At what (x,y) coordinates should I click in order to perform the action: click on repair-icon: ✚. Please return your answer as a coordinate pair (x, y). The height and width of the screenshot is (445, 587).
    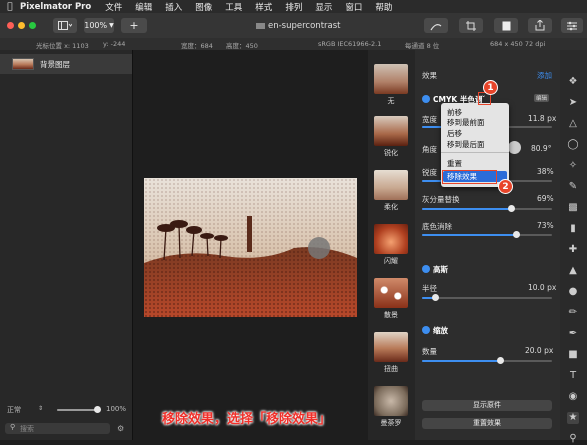
    Looking at the image, I should click on (573, 250).